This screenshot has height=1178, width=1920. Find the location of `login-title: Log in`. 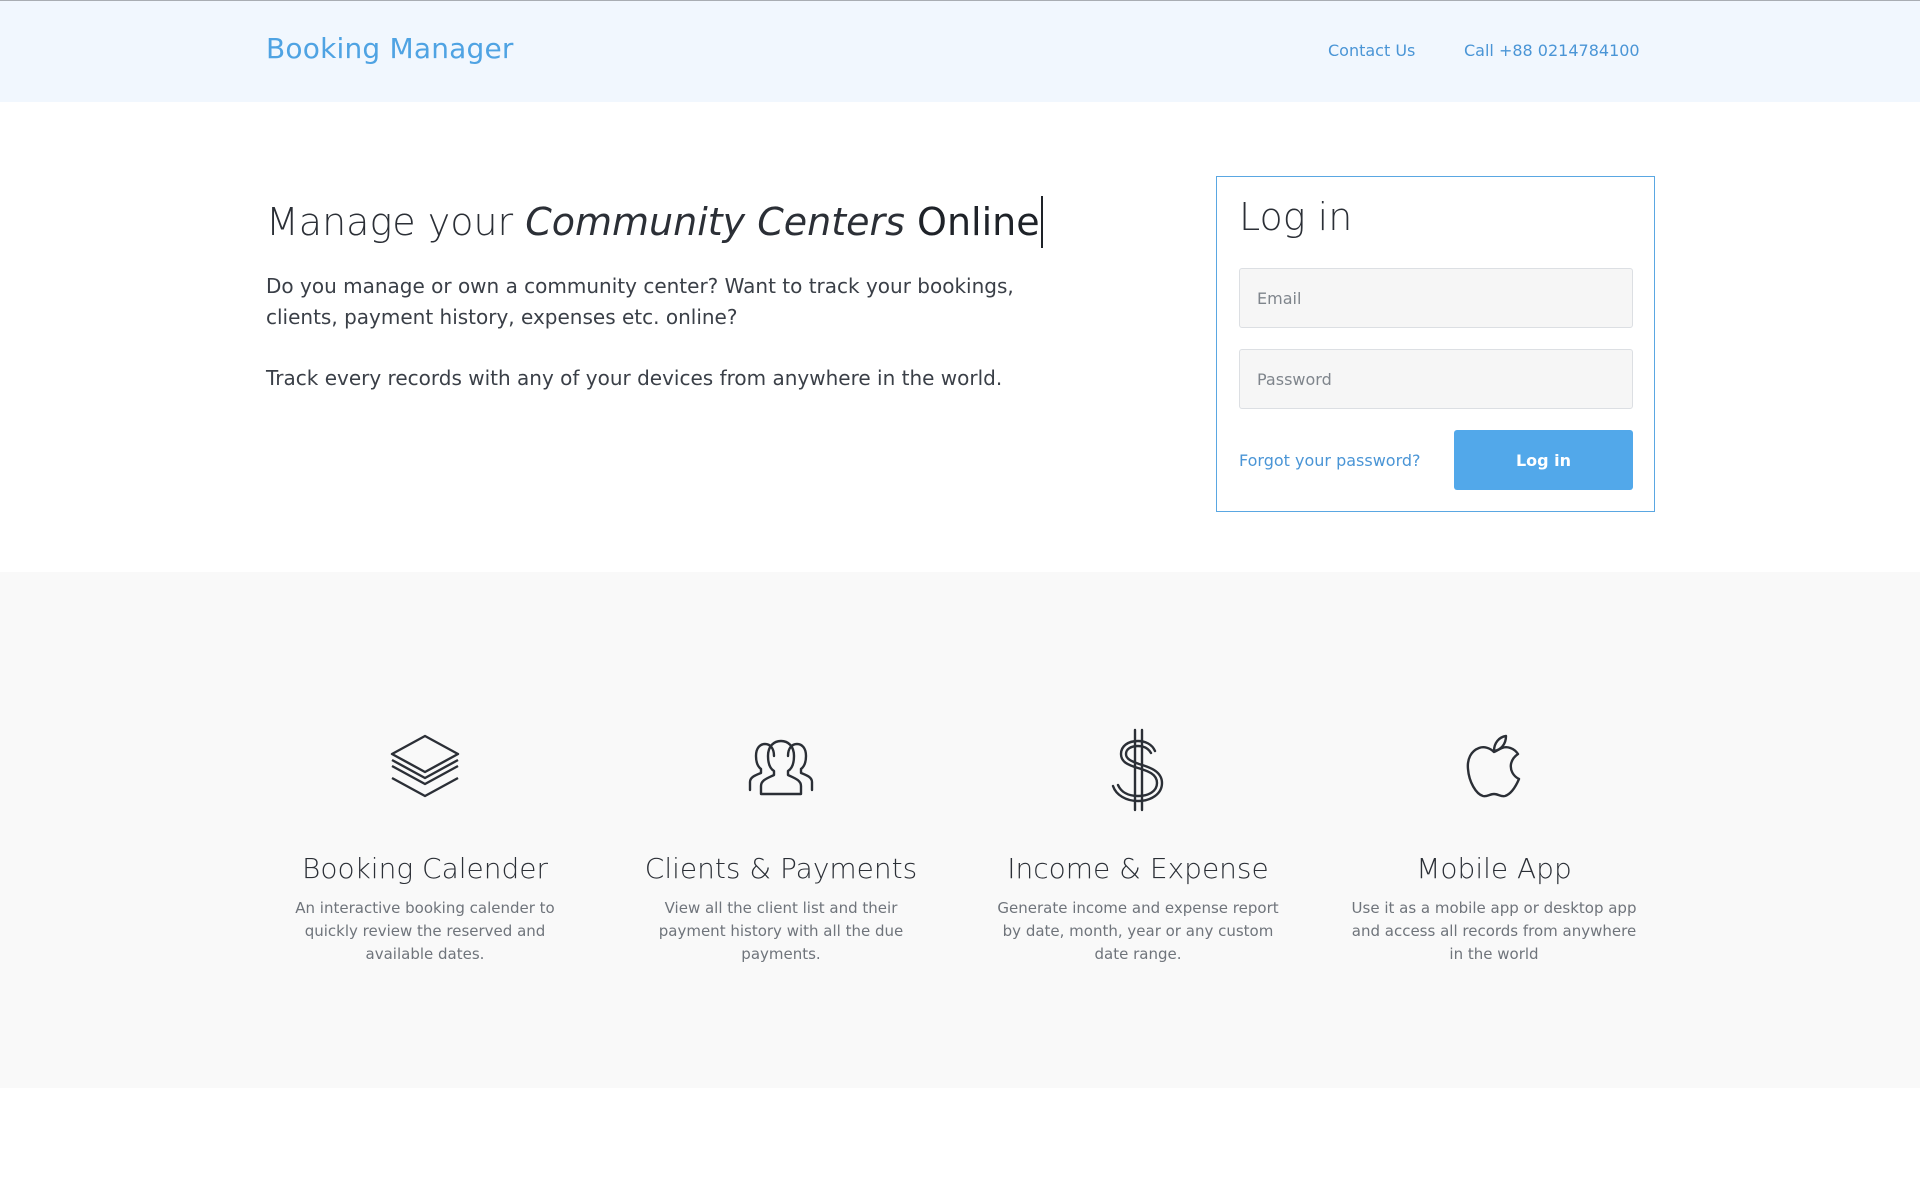

login-title: Log in is located at coordinates (1296, 217).